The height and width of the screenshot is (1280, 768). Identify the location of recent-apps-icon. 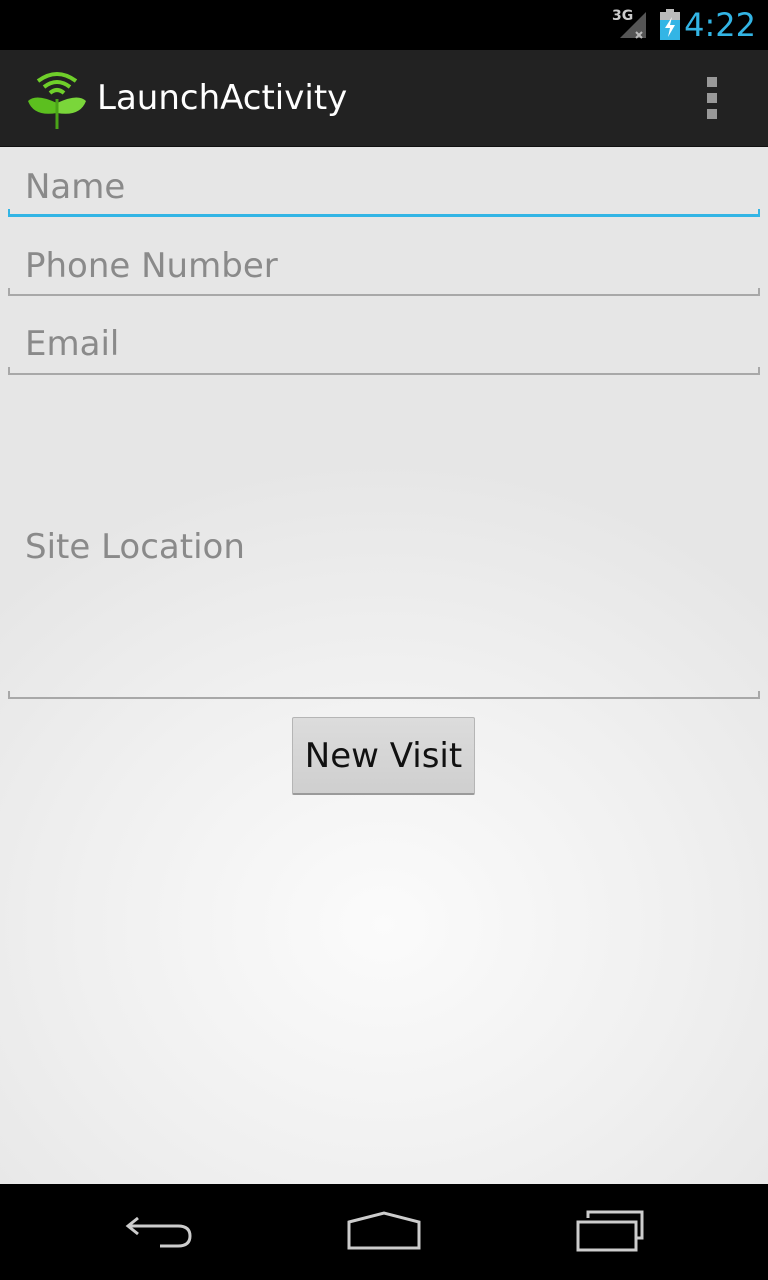
(610, 1231).